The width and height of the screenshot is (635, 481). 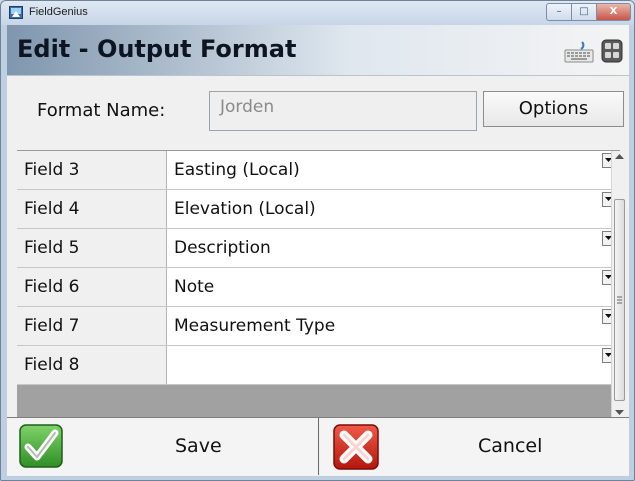 I want to click on table-row: Field 6 Note, so click(x=315, y=287).